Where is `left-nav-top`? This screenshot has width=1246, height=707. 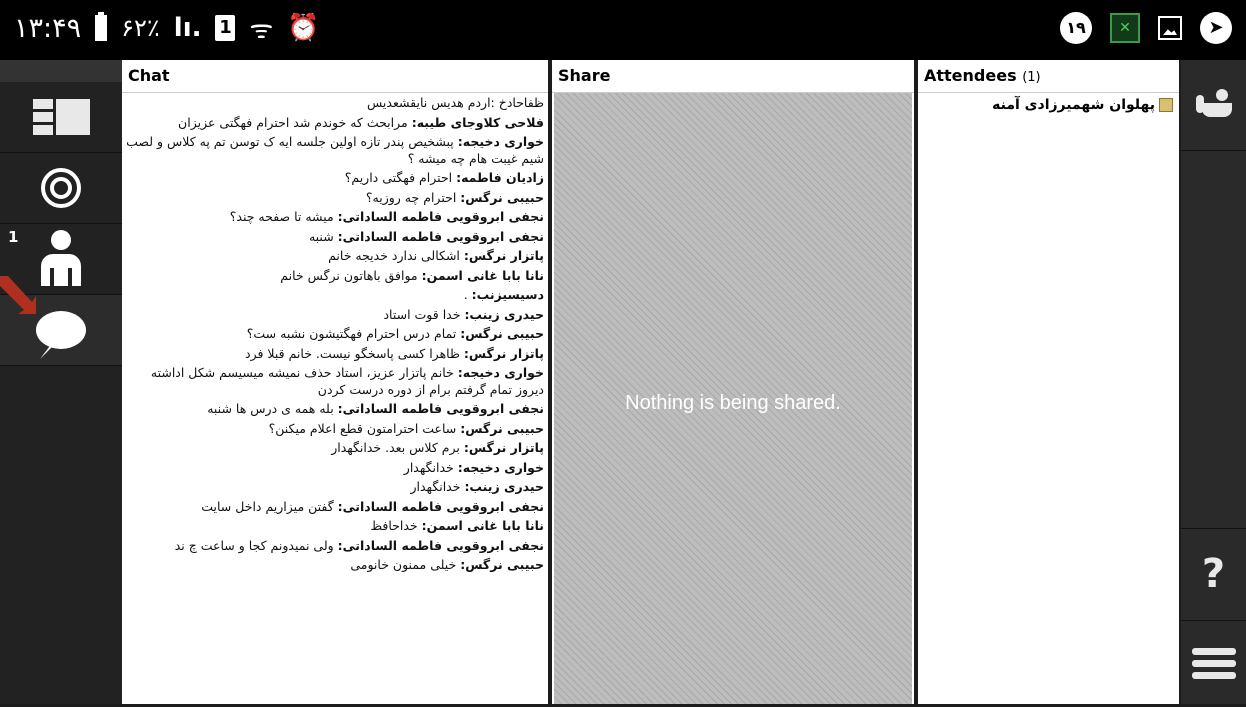 left-nav-top is located at coordinates (61, 71).